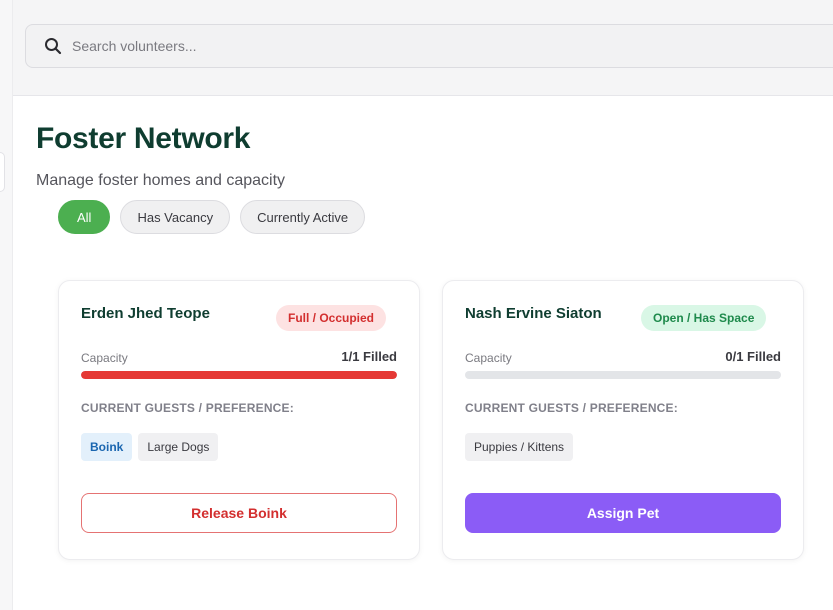 The height and width of the screenshot is (610, 833). I want to click on guest-tags: Boink Large Dogs, so click(150, 447).